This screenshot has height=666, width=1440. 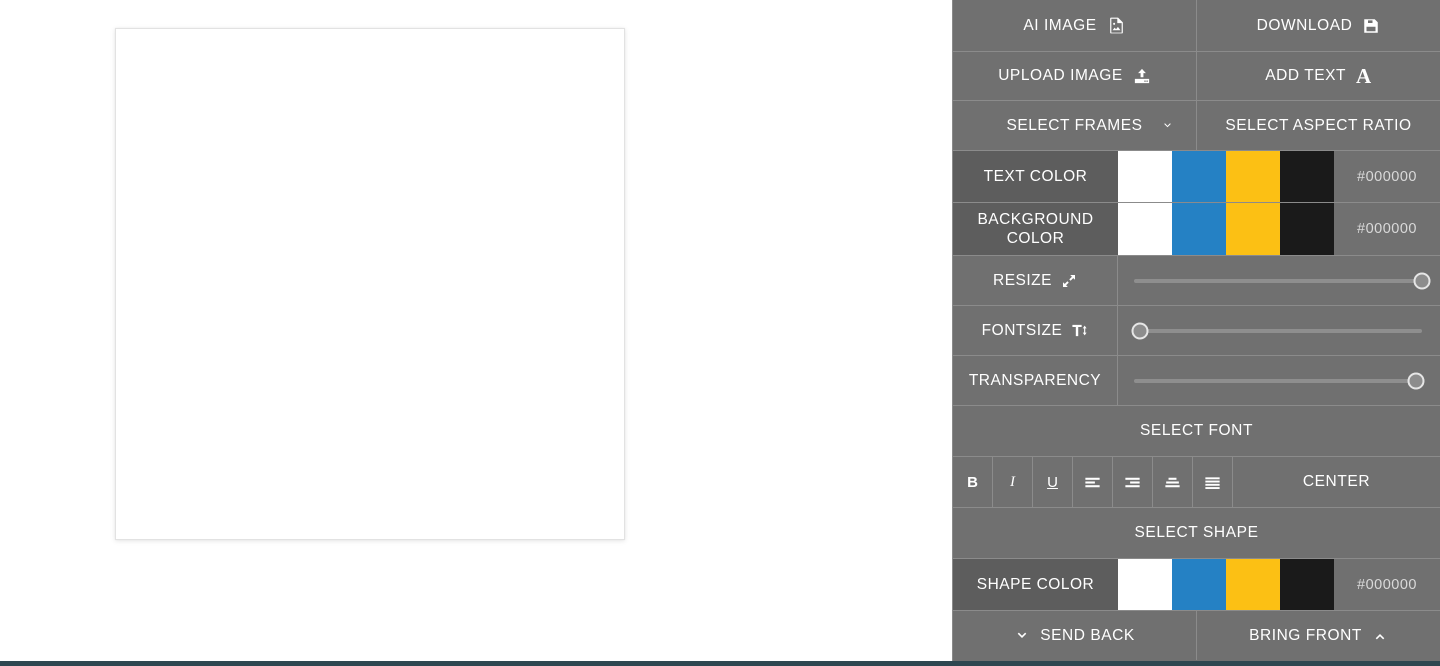 I want to click on shape-color-hex-value: #000000, so click(x=1387, y=584).